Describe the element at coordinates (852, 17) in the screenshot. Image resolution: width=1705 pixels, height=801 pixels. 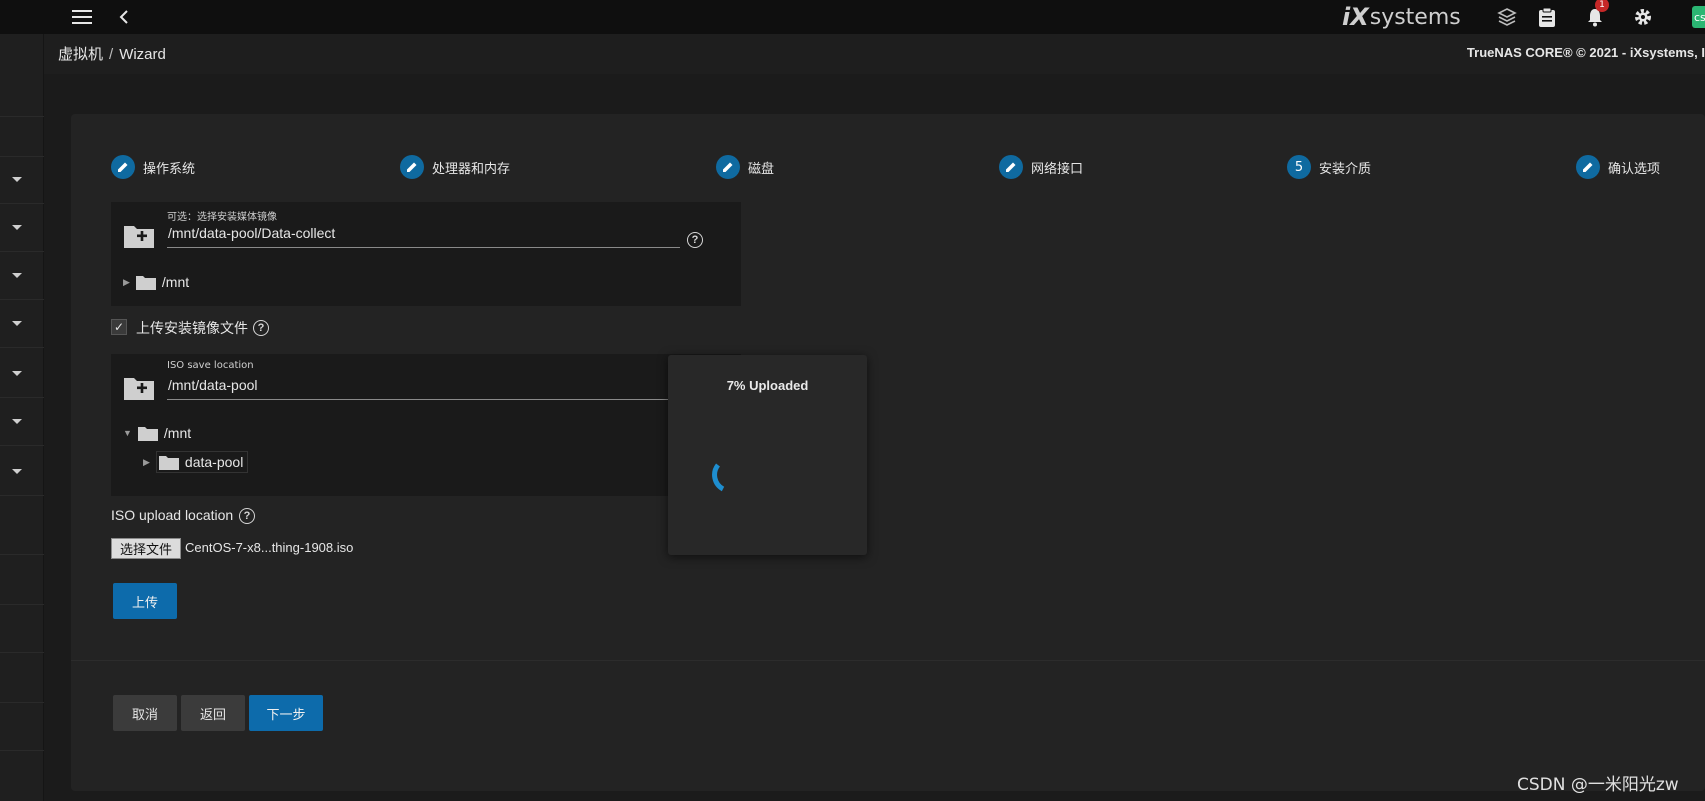
I see `top-bar: iX systems 1 cs` at that location.